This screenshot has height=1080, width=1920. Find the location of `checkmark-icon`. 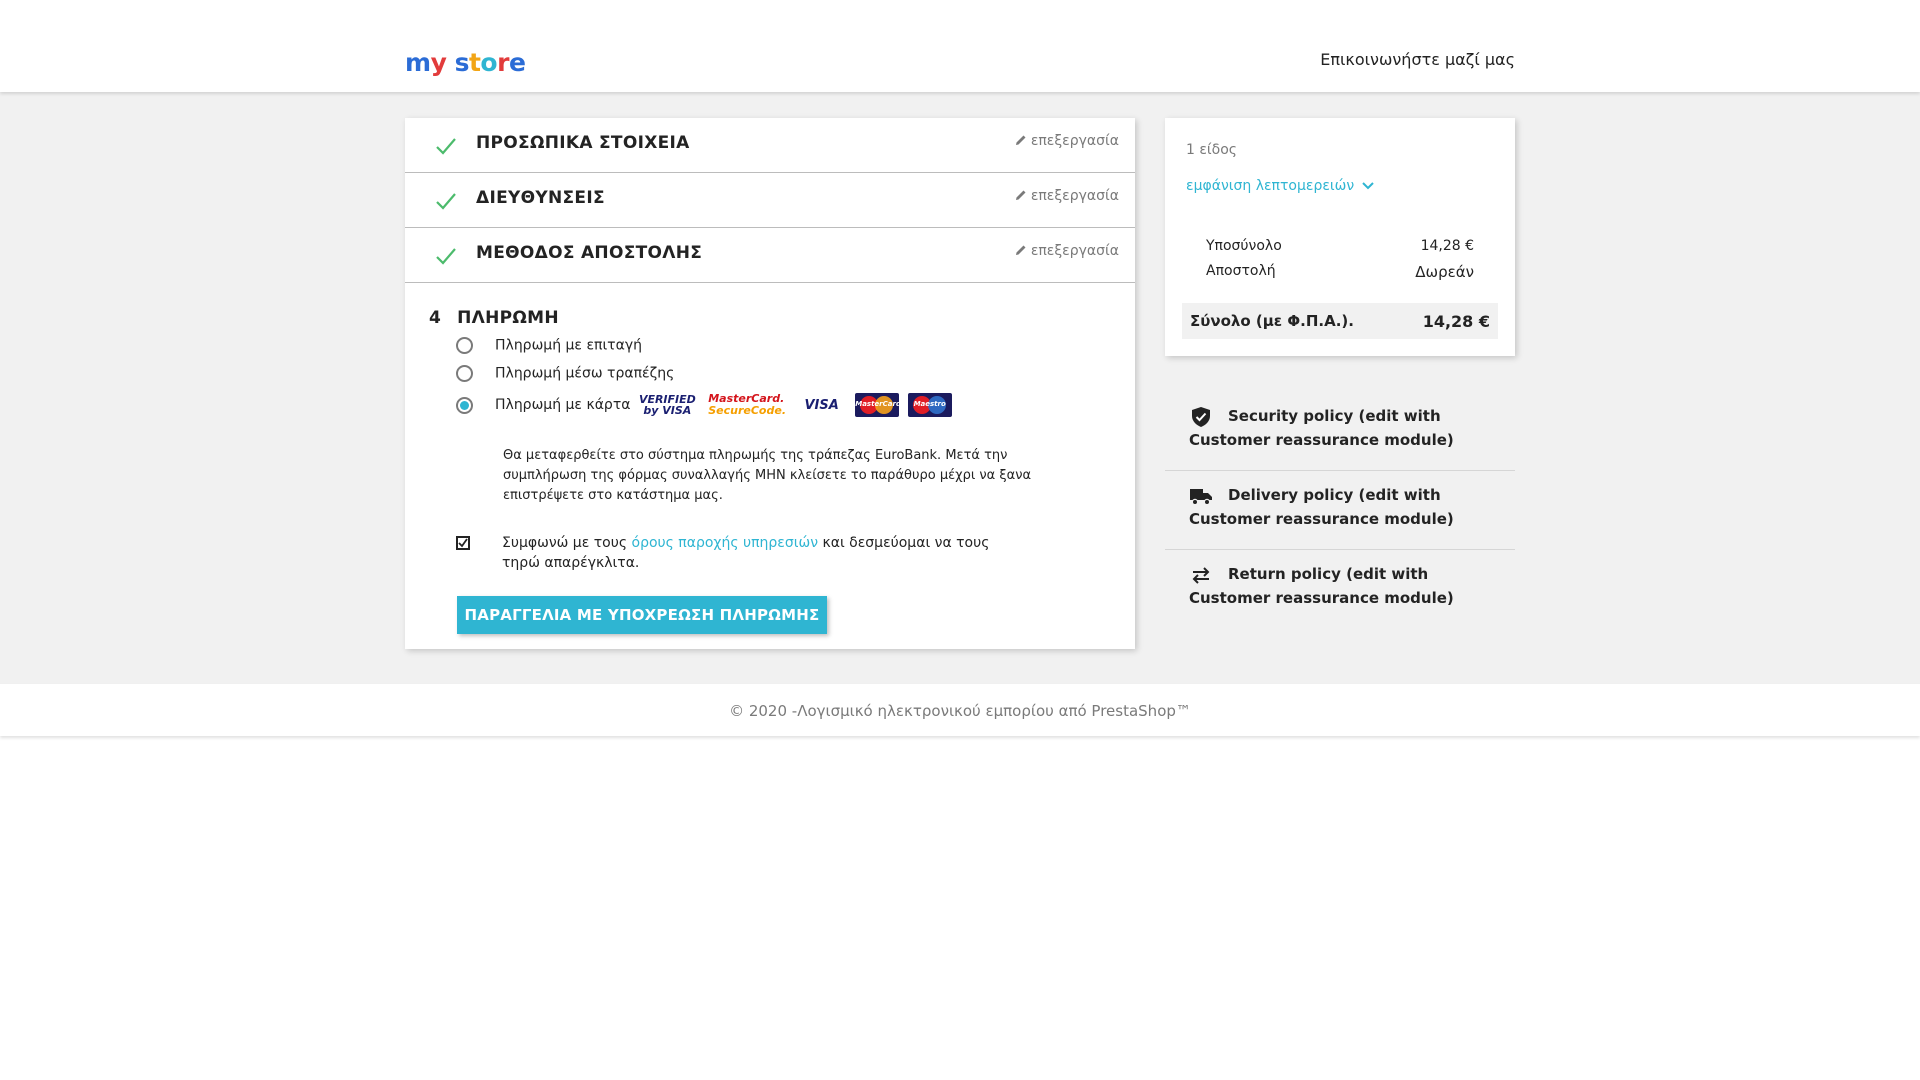

checkmark-icon is located at coordinates (463, 543).